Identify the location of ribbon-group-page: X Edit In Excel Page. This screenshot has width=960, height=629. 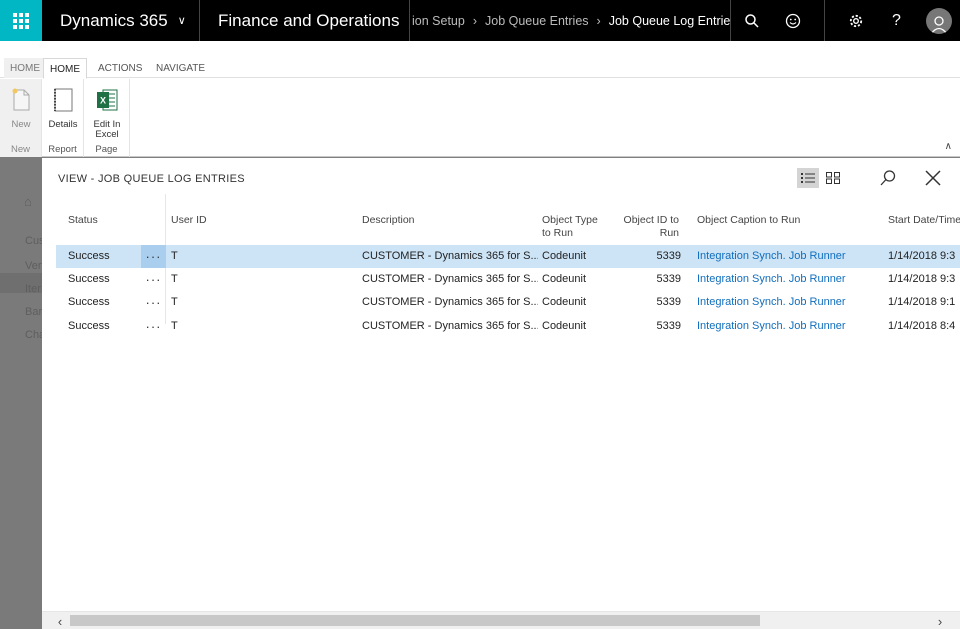
(107, 118).